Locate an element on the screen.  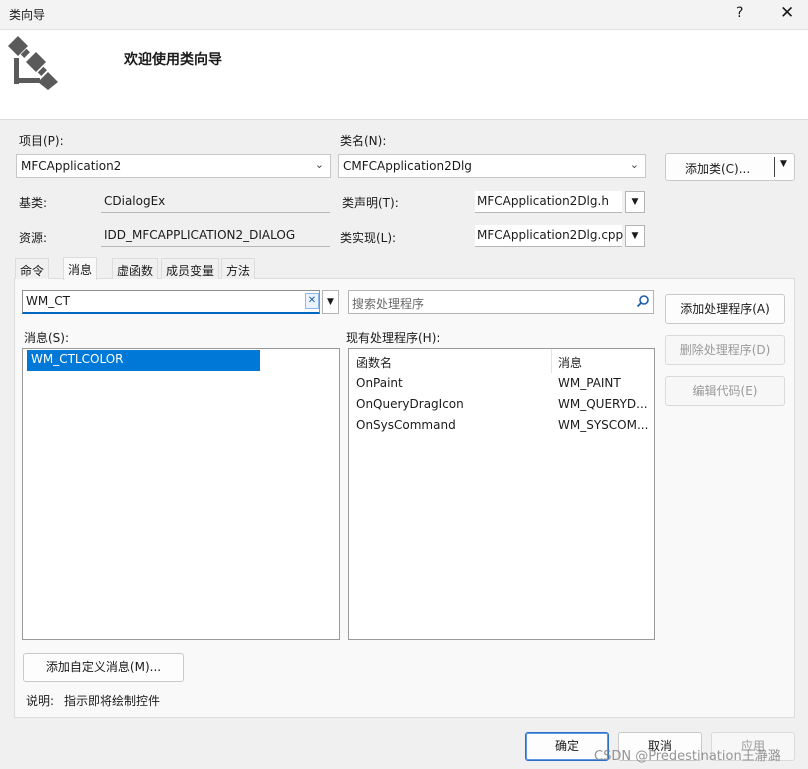
edit-code-button: 编辑代码(E) is located at coordinates (725, 391).